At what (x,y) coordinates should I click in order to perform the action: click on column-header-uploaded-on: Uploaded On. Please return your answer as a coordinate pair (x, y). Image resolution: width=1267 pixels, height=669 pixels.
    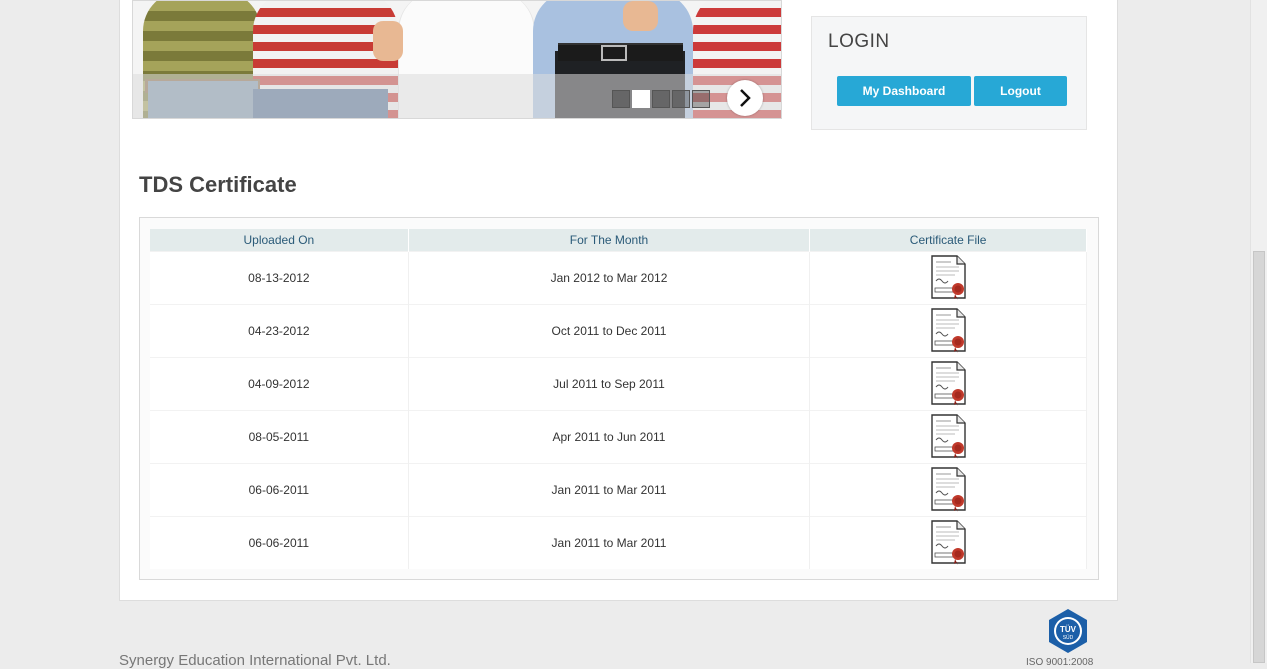
    Looking at the image, I should click on (279, 240).